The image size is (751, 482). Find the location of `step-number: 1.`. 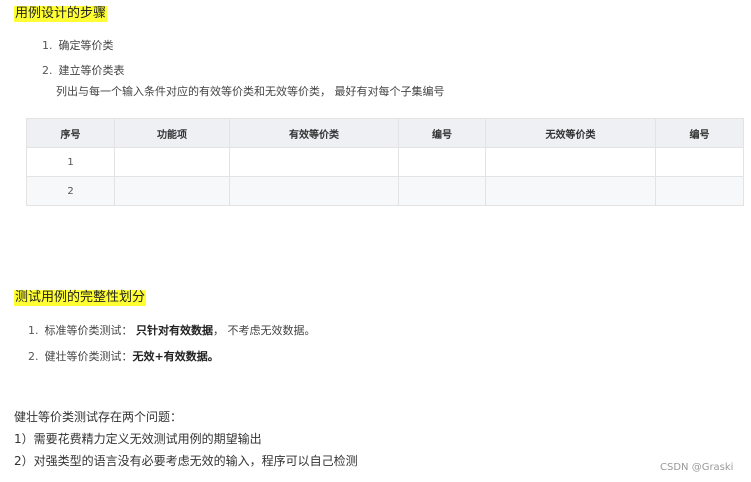

step-number: 1. is located at coordinates (47, 45).